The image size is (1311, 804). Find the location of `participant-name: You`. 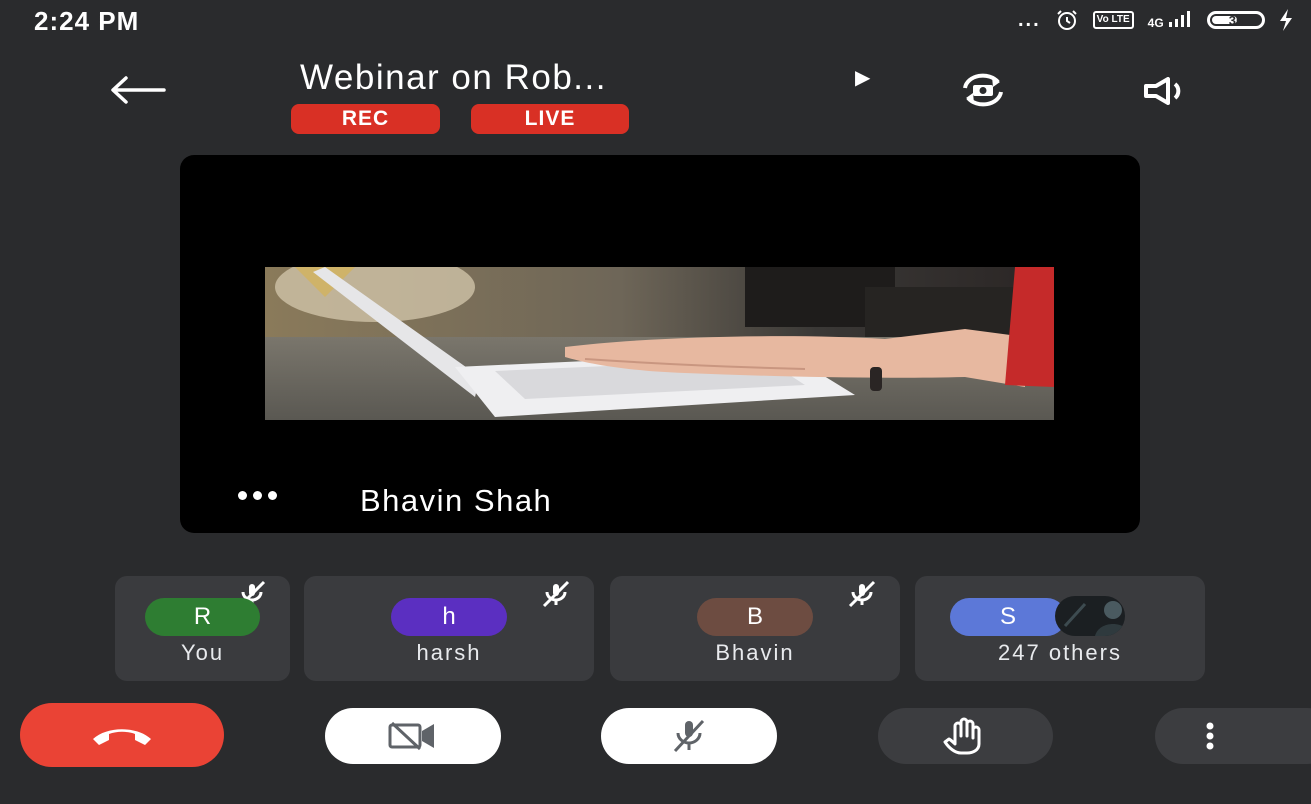

participant-name: You is located at coordinates (202, 652).